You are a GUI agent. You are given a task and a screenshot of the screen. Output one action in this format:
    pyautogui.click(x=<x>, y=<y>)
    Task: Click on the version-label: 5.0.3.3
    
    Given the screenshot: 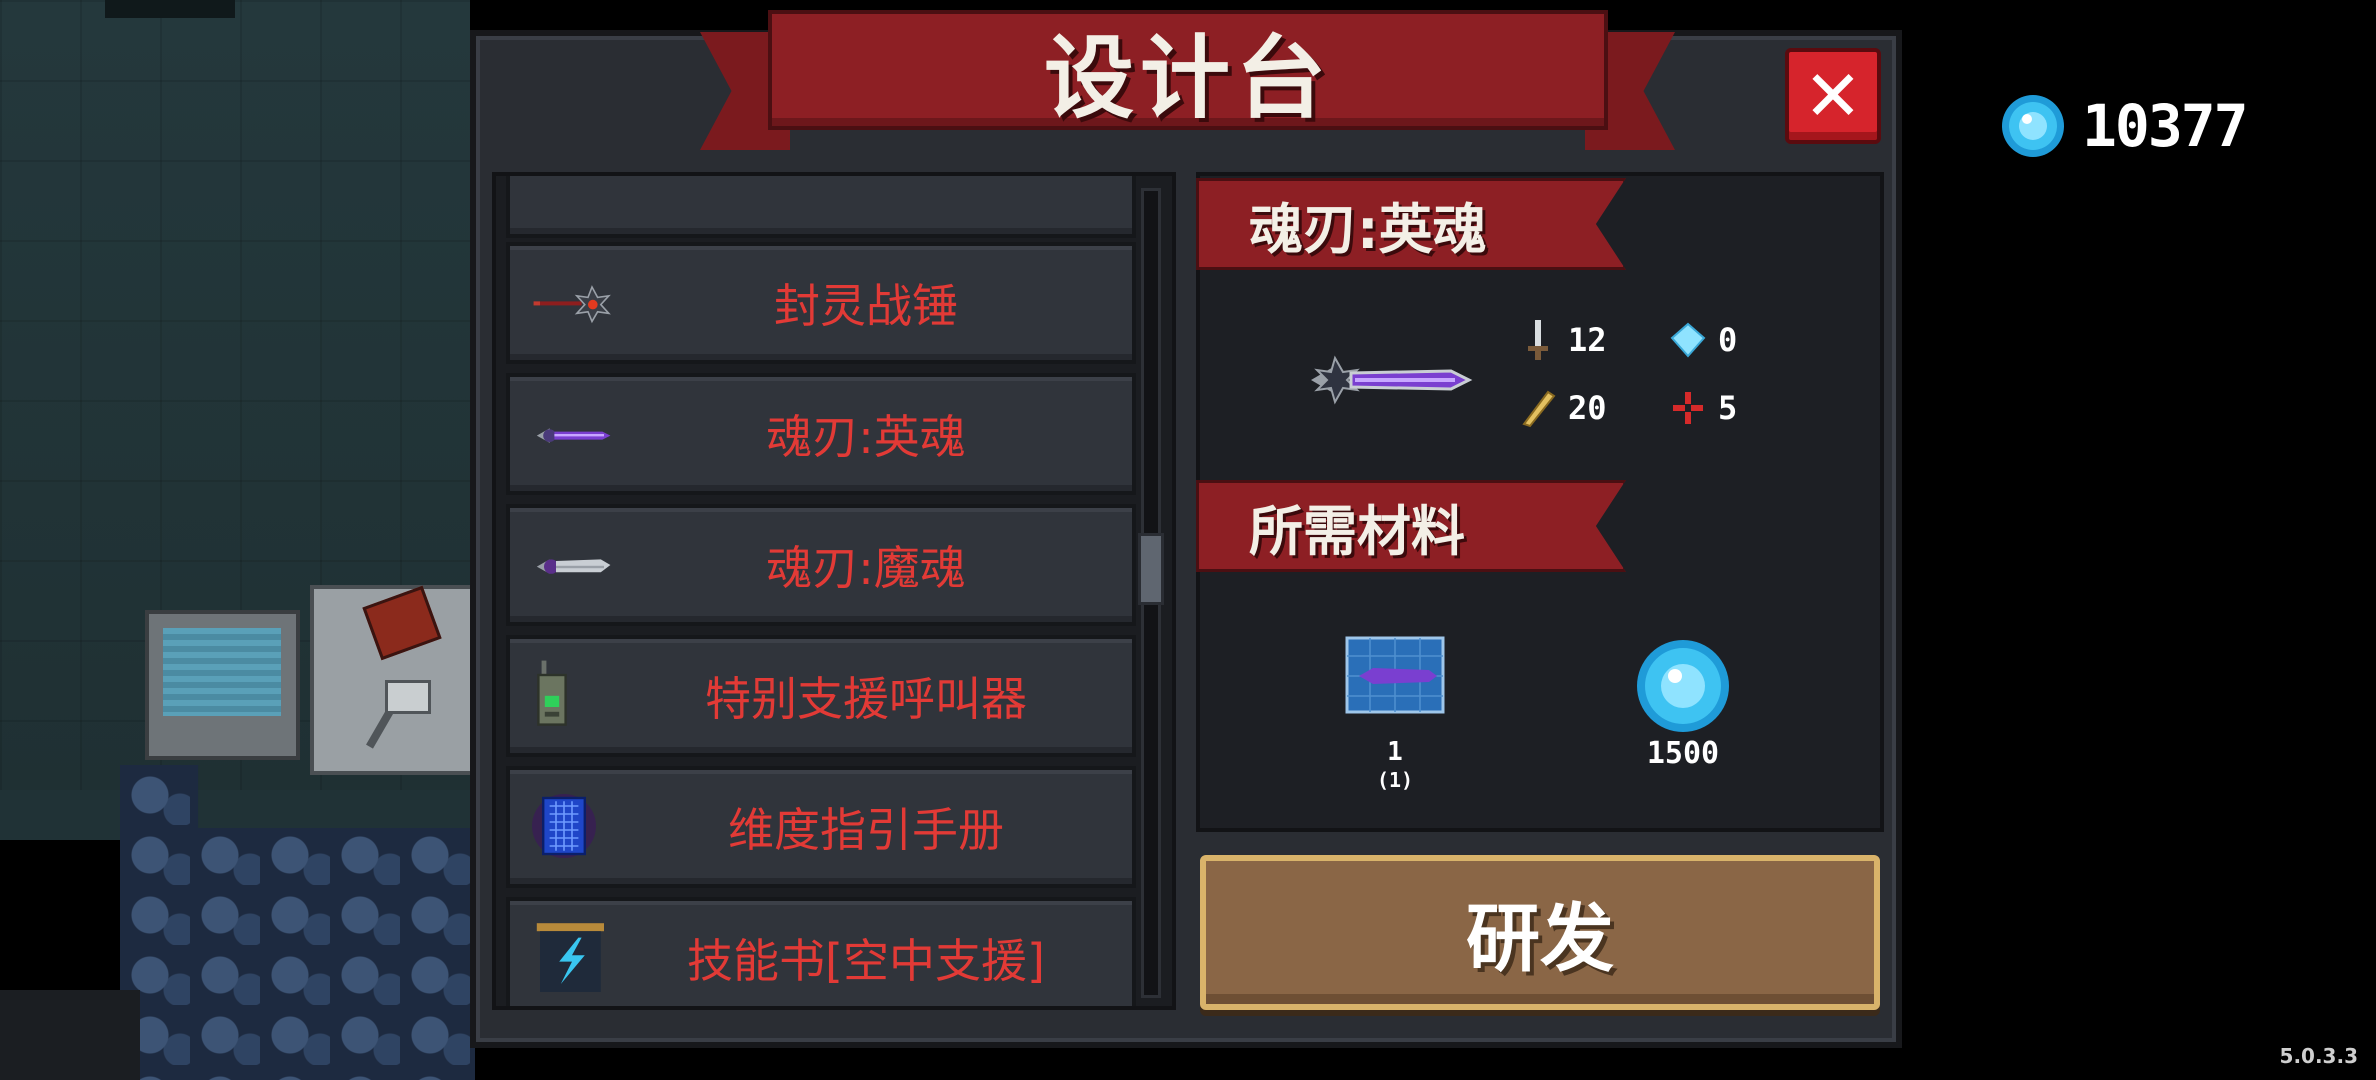 What is the action you would take?
    pyautogui.click(x=2318, y=1056)
    